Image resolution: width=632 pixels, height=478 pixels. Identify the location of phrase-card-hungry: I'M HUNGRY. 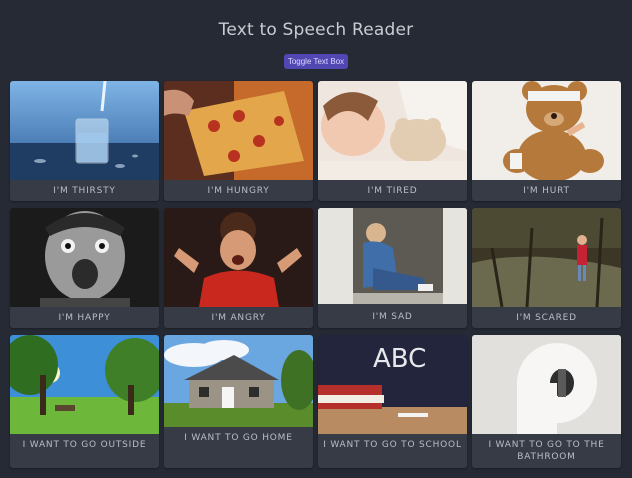
(238, 141).